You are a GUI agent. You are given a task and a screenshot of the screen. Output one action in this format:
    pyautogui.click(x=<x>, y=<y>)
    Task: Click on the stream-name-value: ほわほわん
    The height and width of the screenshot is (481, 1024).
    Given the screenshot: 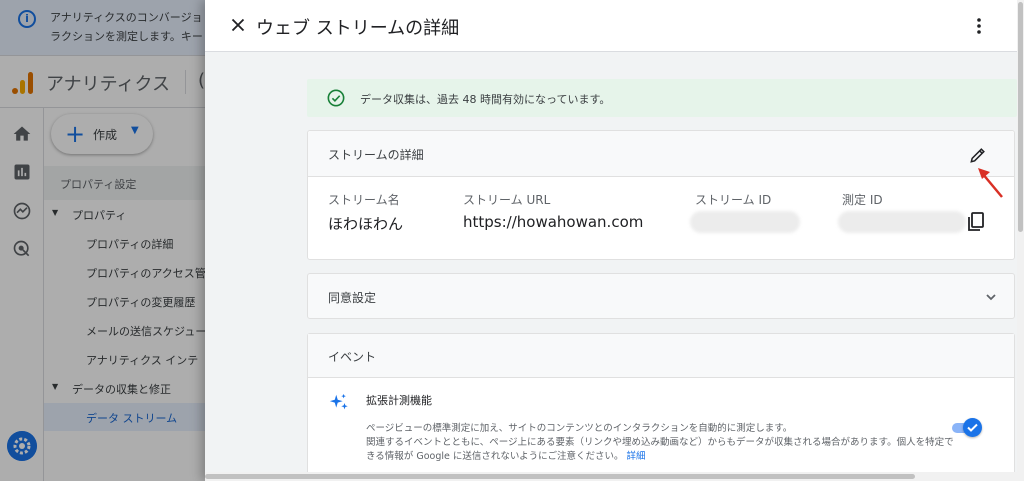 What is the action you would take?
    pyautogui.click(x=366, y=224)
    